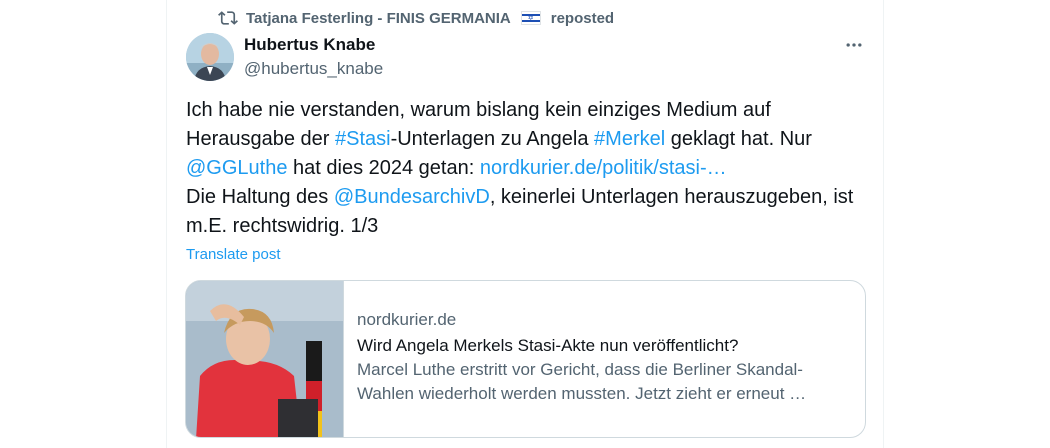 This screenshot has height=448, width=1050. Describe the element at coordinates (228, 18) in the screenshot. I see `repost-icon` at that location.